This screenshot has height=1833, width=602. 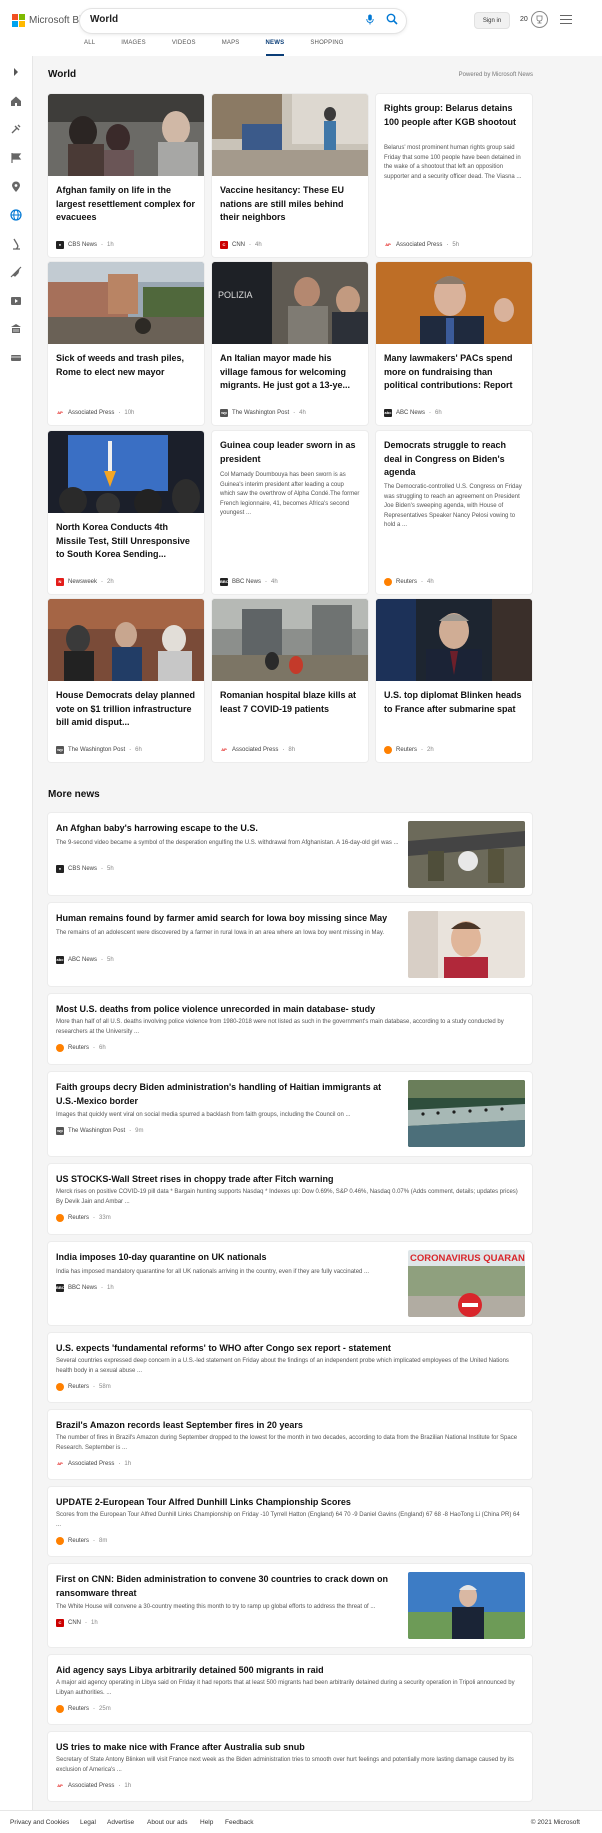 I want to click on tab-all: ALL, so click(x=89, y=48).